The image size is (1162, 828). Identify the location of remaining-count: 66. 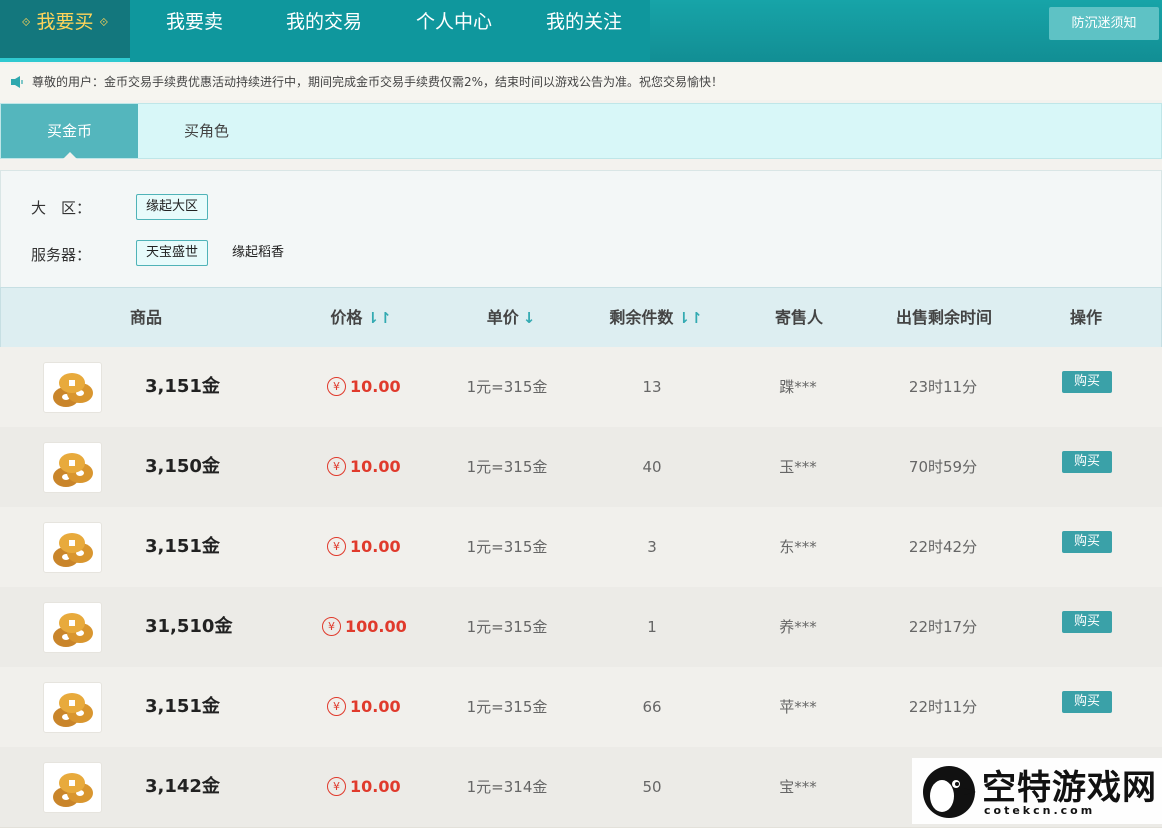
(652, 707).